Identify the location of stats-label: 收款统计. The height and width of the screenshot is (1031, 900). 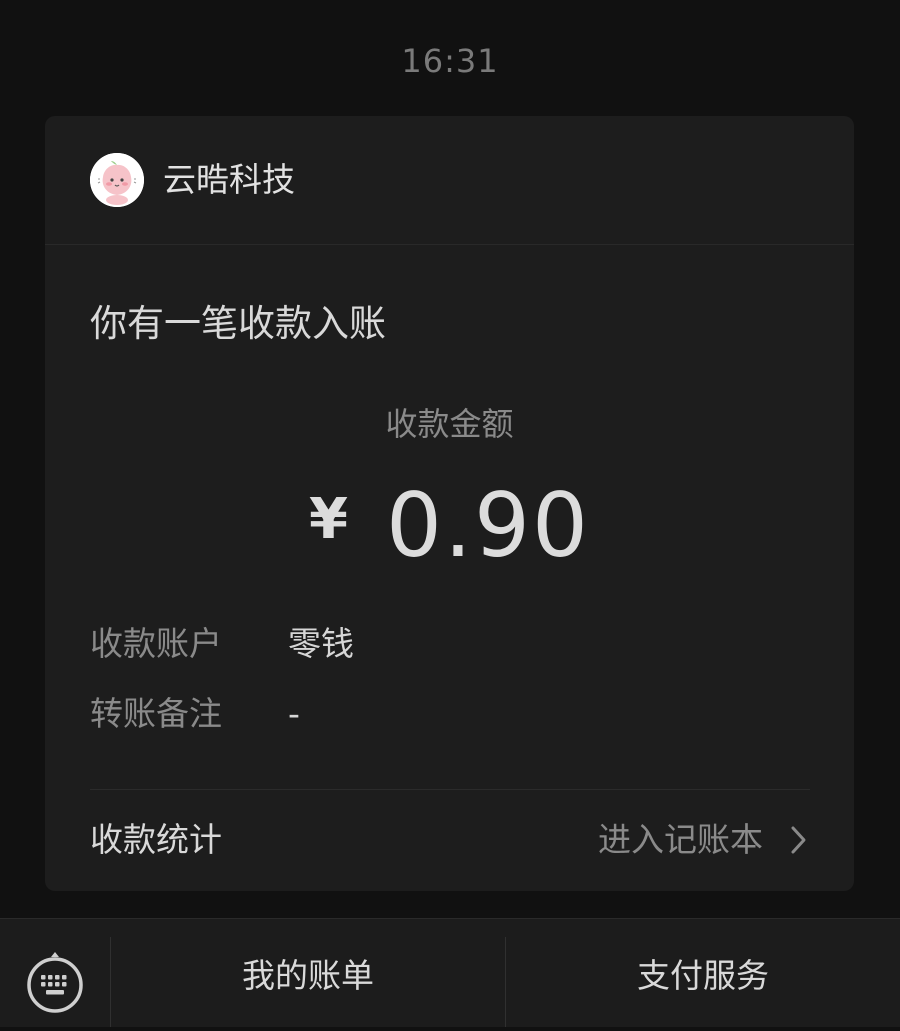
(156, 839).